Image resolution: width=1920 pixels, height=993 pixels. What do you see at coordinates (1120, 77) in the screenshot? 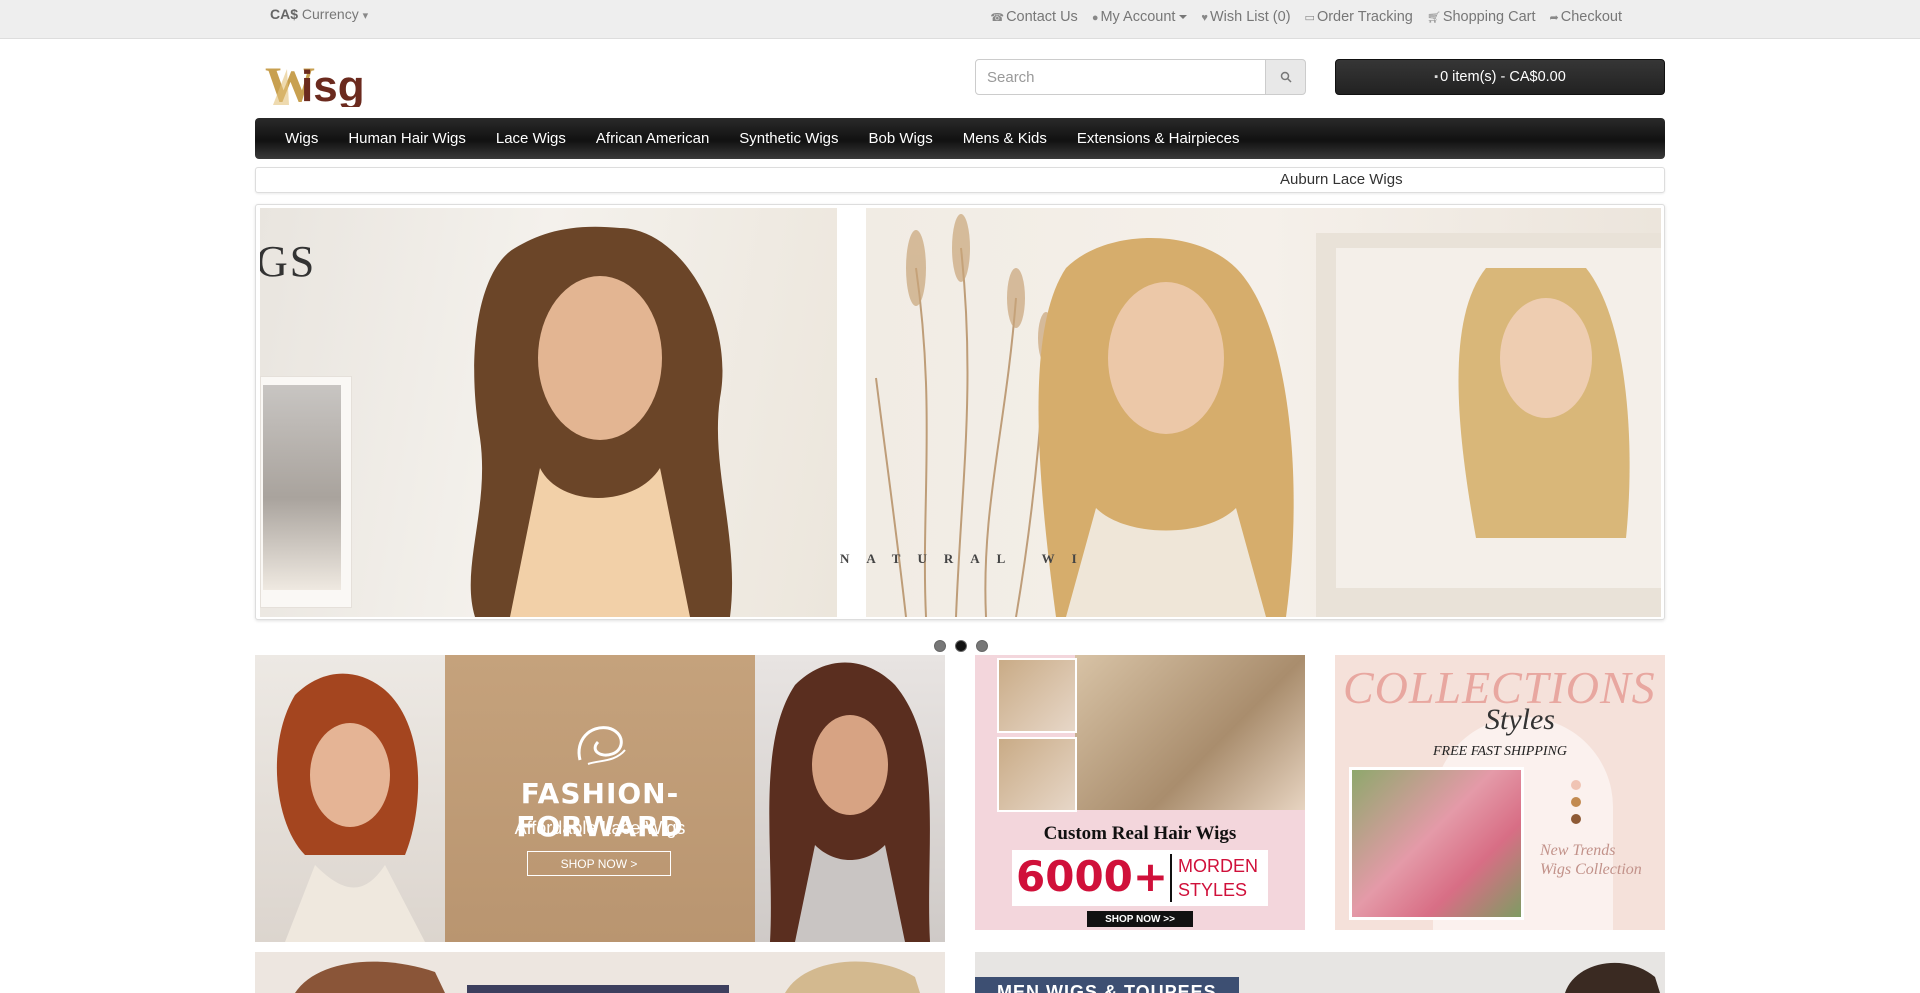
I see `search-input` at bounding box center [1120, 77].